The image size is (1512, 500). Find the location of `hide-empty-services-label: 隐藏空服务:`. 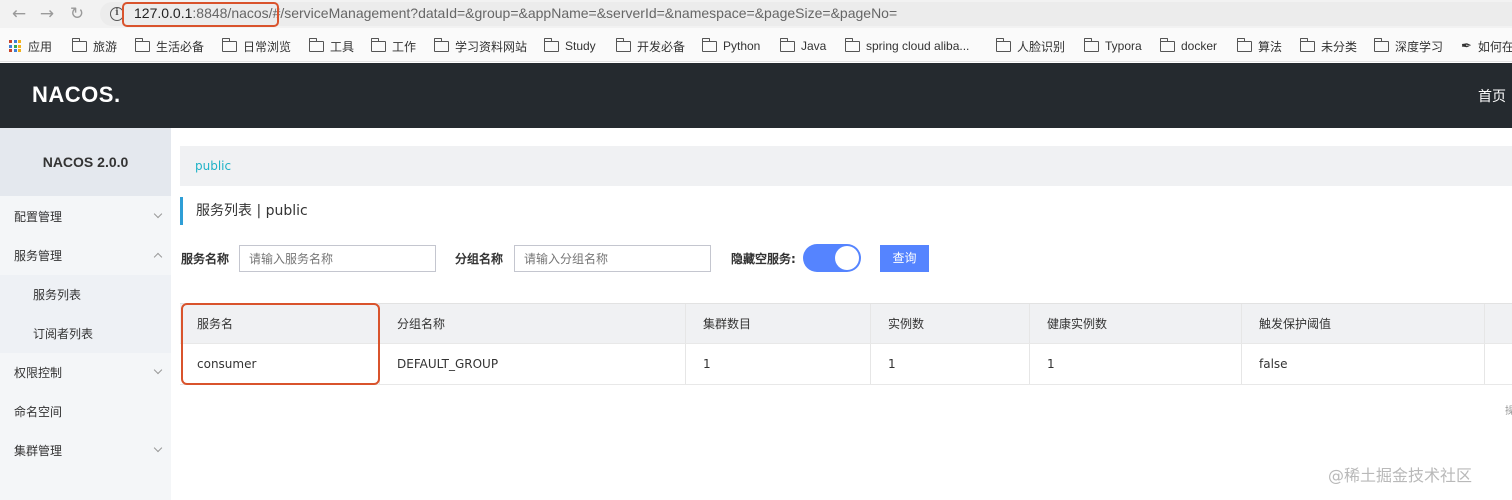

hide-empty-services-label: 隐藏空服务: is located at coordinates (763, 259).